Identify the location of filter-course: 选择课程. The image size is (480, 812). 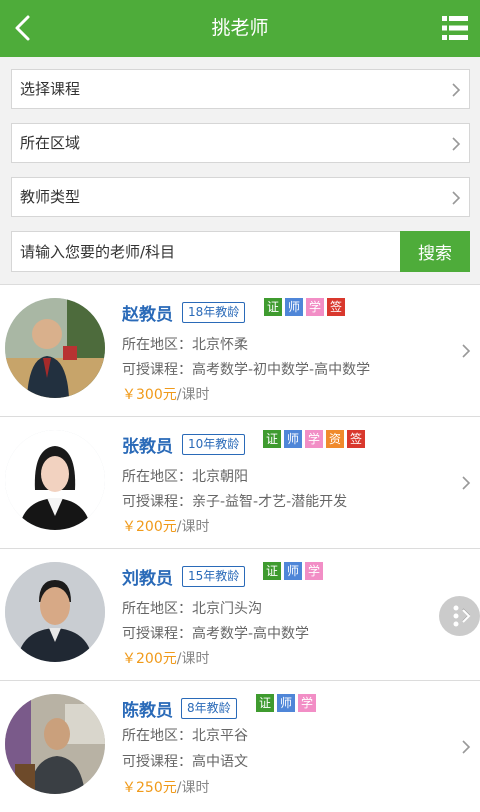
(240, 89).